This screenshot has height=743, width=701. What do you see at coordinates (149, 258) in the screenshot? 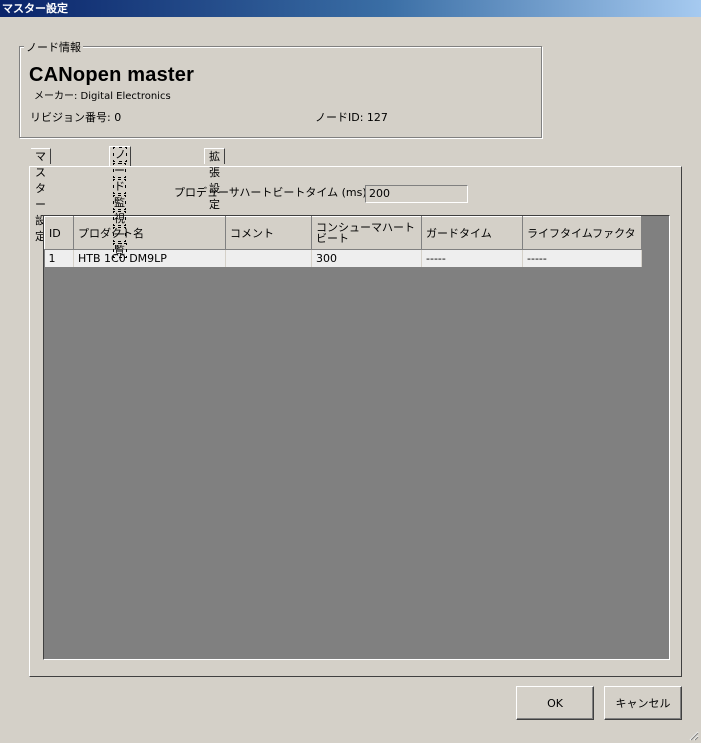
I see `cell-product-name: HTB 1C0 DM9LP` at bounding box center [149, 258].